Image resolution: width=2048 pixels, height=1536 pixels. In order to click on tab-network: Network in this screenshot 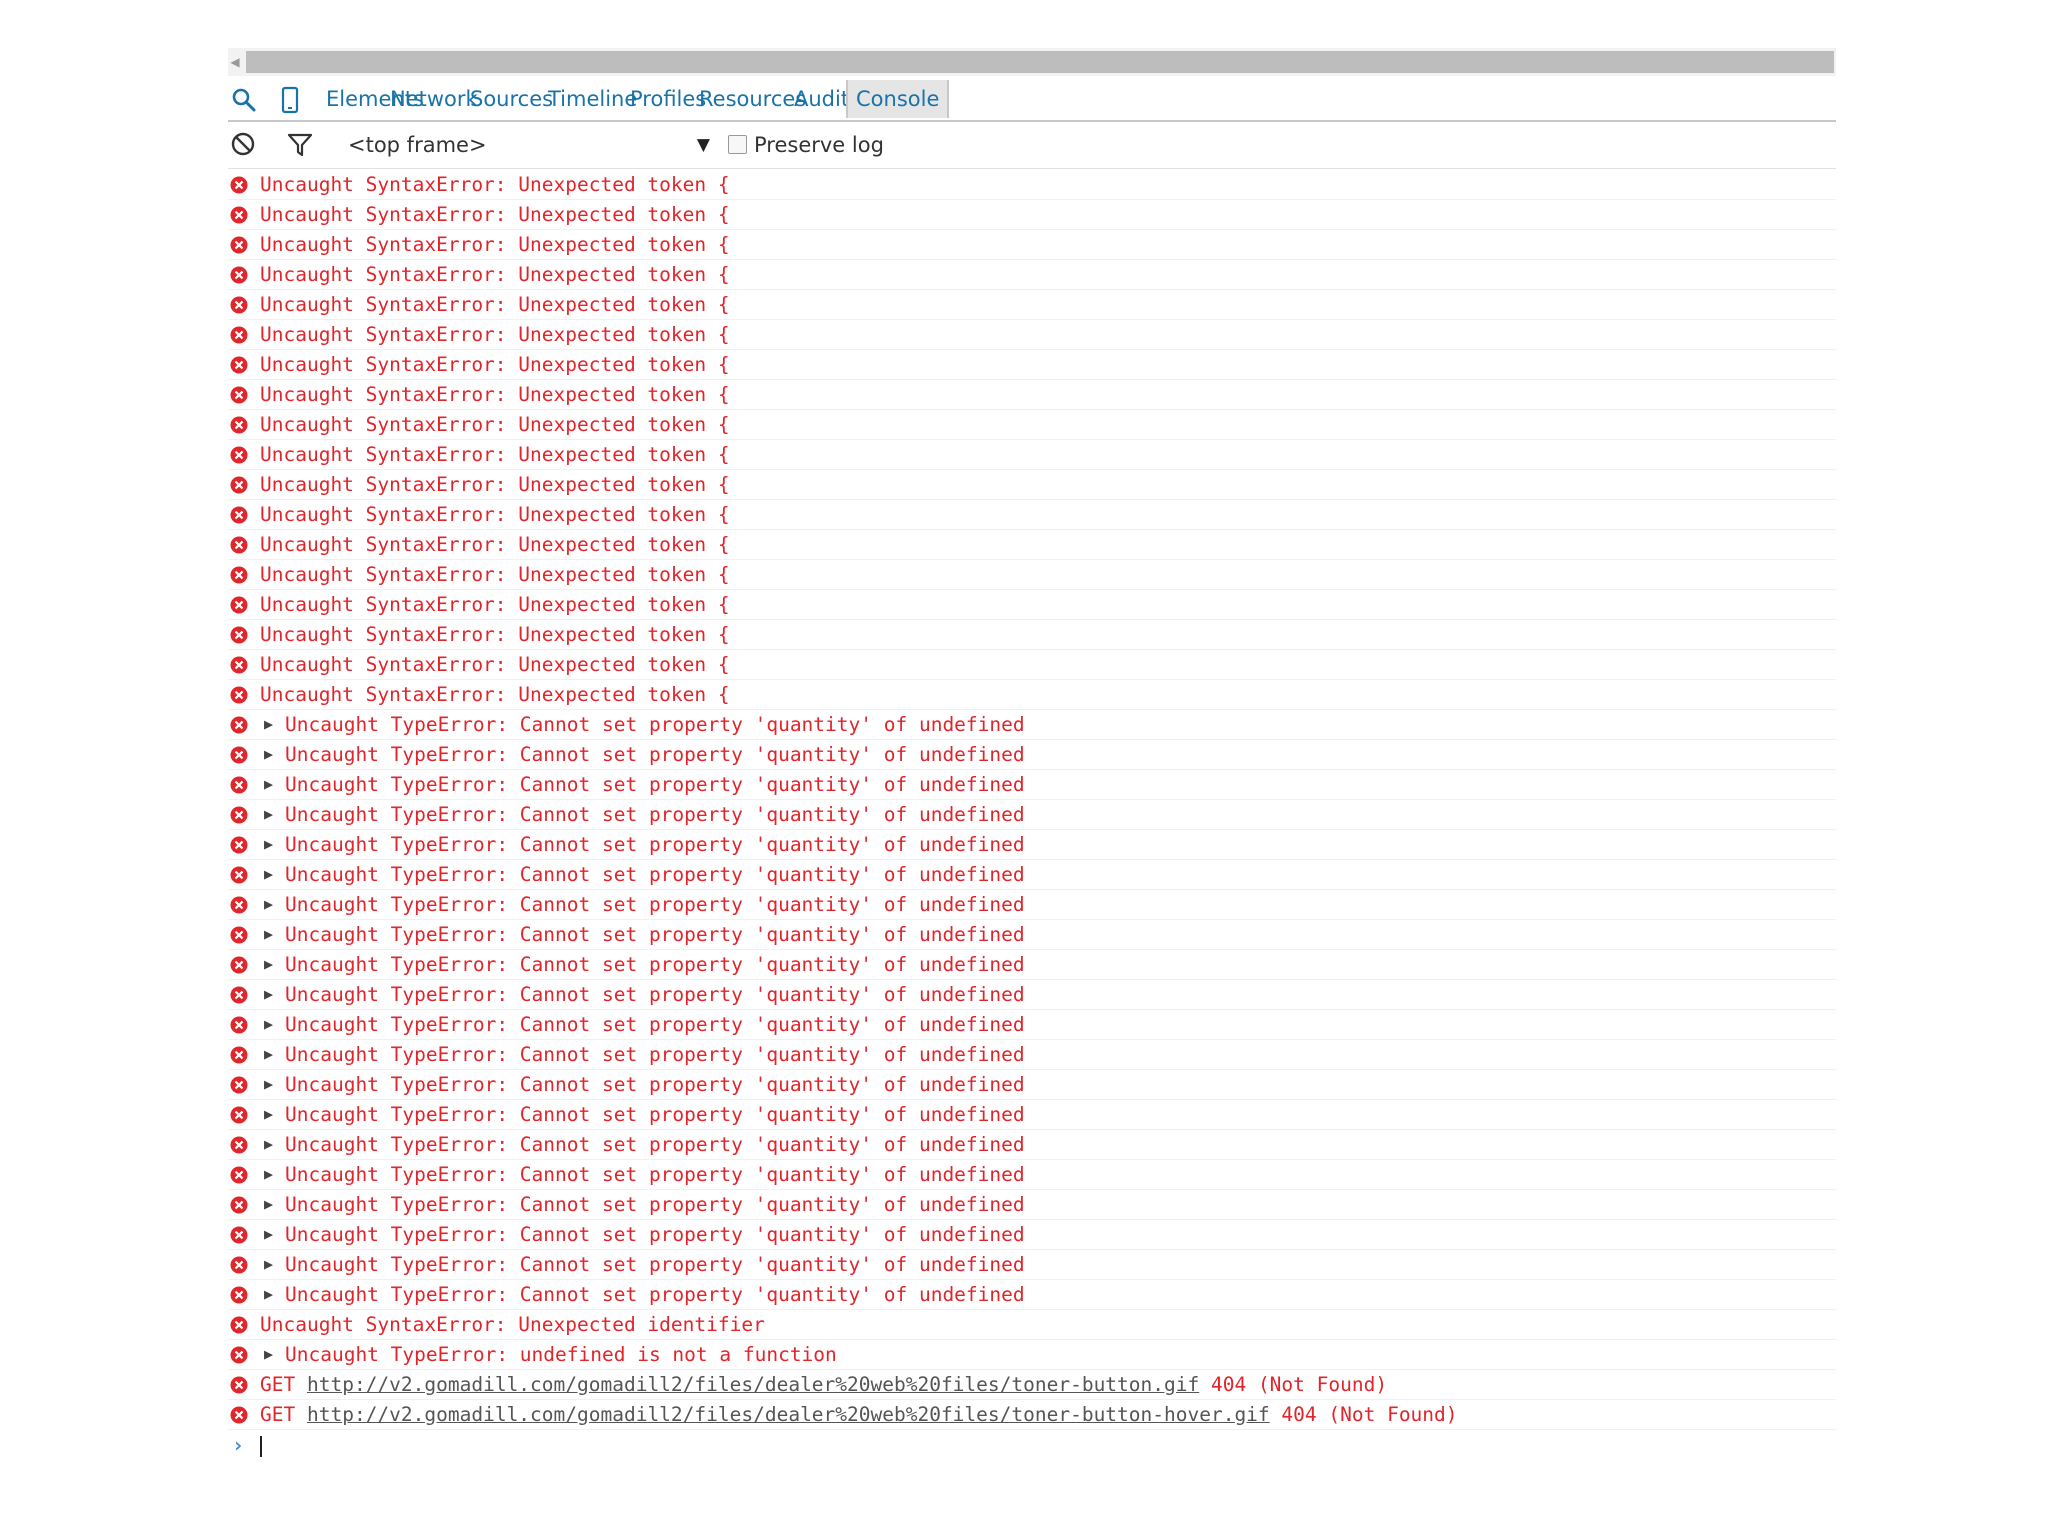, I will do `click(434, 99)`.